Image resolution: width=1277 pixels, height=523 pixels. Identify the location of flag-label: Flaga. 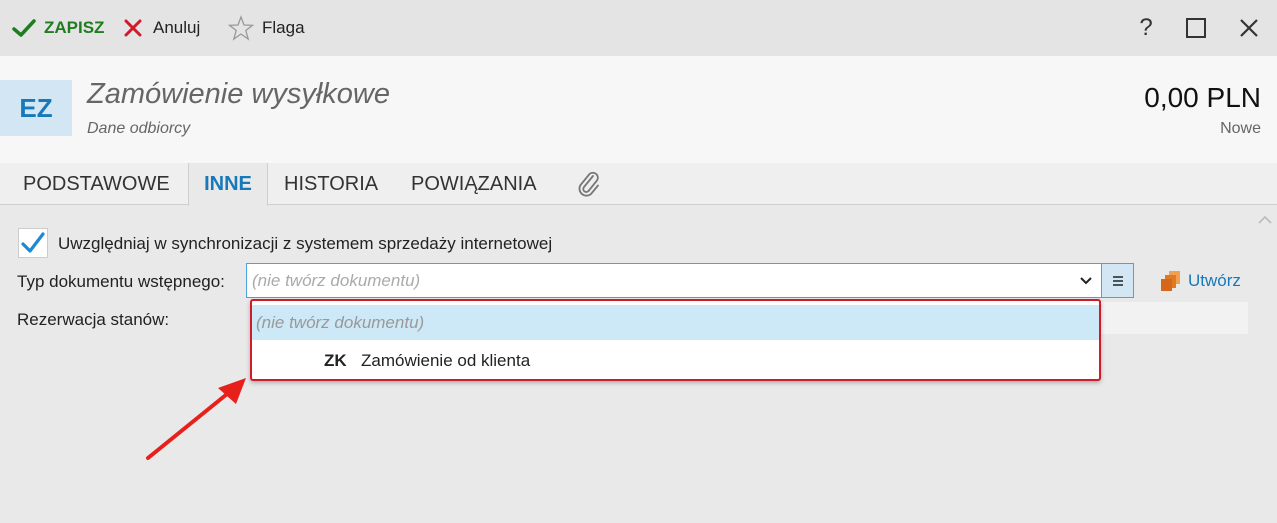
(283, 27).